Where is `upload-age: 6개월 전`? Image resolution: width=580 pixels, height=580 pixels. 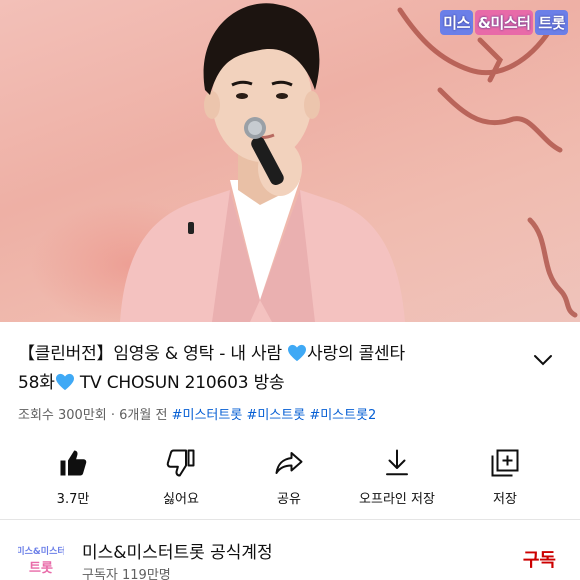
upload-age: 6개월 전 is located at coordinates (143, 415).